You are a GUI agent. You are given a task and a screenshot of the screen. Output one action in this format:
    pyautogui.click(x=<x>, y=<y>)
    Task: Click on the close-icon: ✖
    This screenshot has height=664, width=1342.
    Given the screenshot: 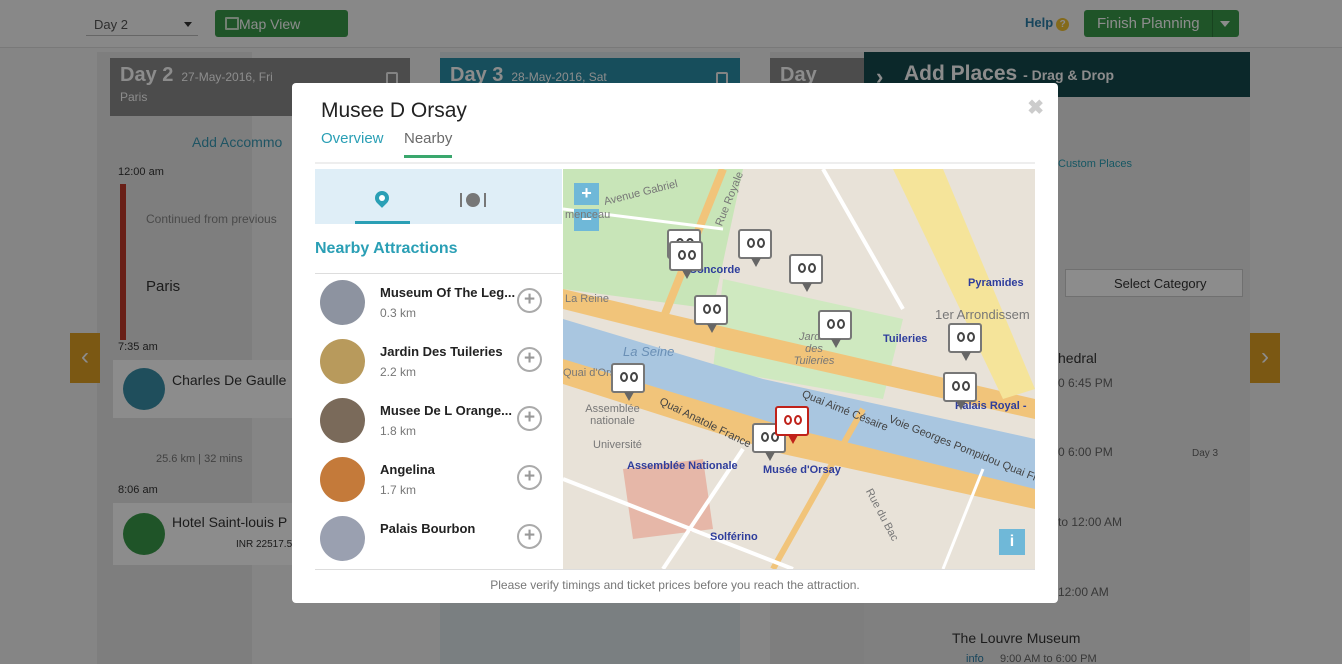 What is the action you would take?
    pyautogui.click(x=1035, y=107)
    